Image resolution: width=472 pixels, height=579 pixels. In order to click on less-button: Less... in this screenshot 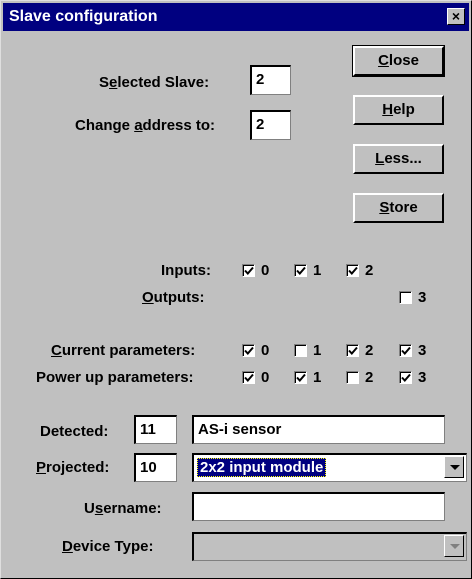, I will do `click(398, 159)`.